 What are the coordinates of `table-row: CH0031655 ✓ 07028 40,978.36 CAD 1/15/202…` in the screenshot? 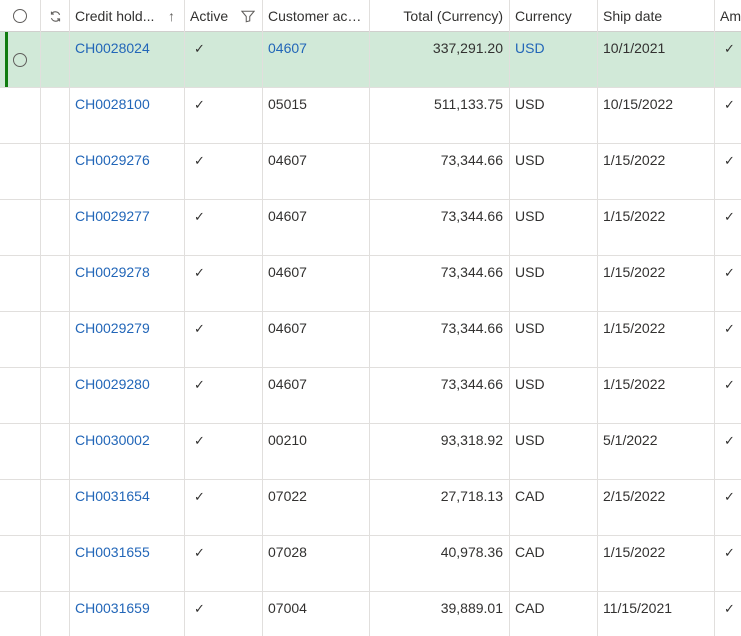 It's located at (370, 564).